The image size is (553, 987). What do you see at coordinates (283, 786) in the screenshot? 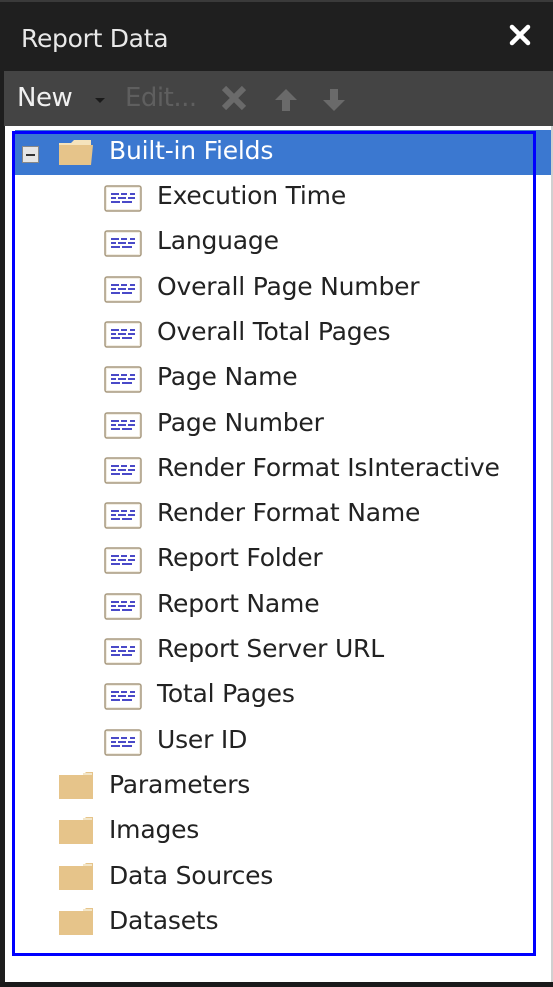
I see `folder-parameters: Parameters` at bounding box center [283, 786].